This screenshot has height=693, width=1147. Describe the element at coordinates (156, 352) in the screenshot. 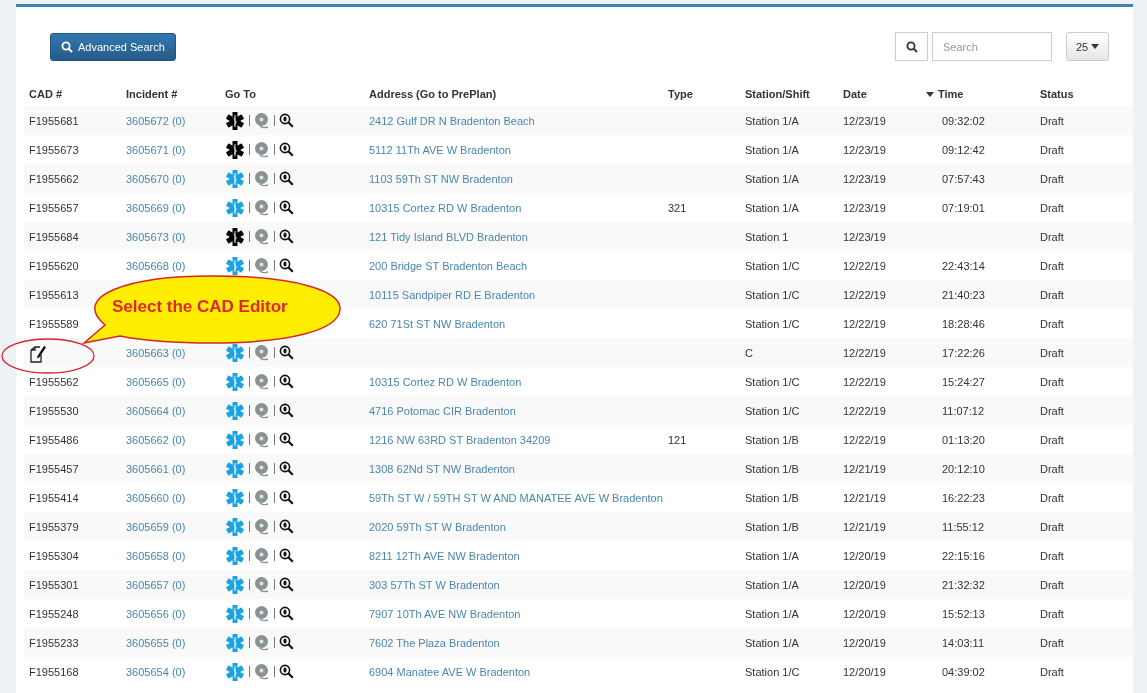

I see `incident-link: 3605663 (0)` at that location.